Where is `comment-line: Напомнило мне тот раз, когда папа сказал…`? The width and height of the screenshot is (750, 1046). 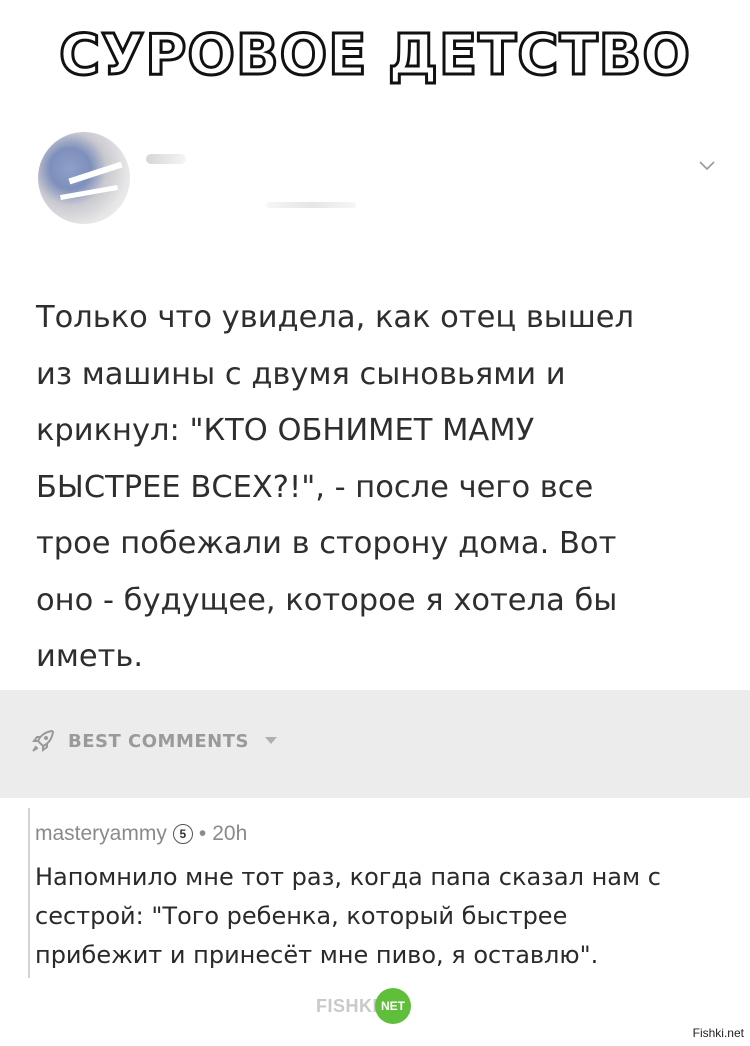
comment-line: Напомнило мне тот раз, когда папа сказал… is located at coordinates (348, 877).